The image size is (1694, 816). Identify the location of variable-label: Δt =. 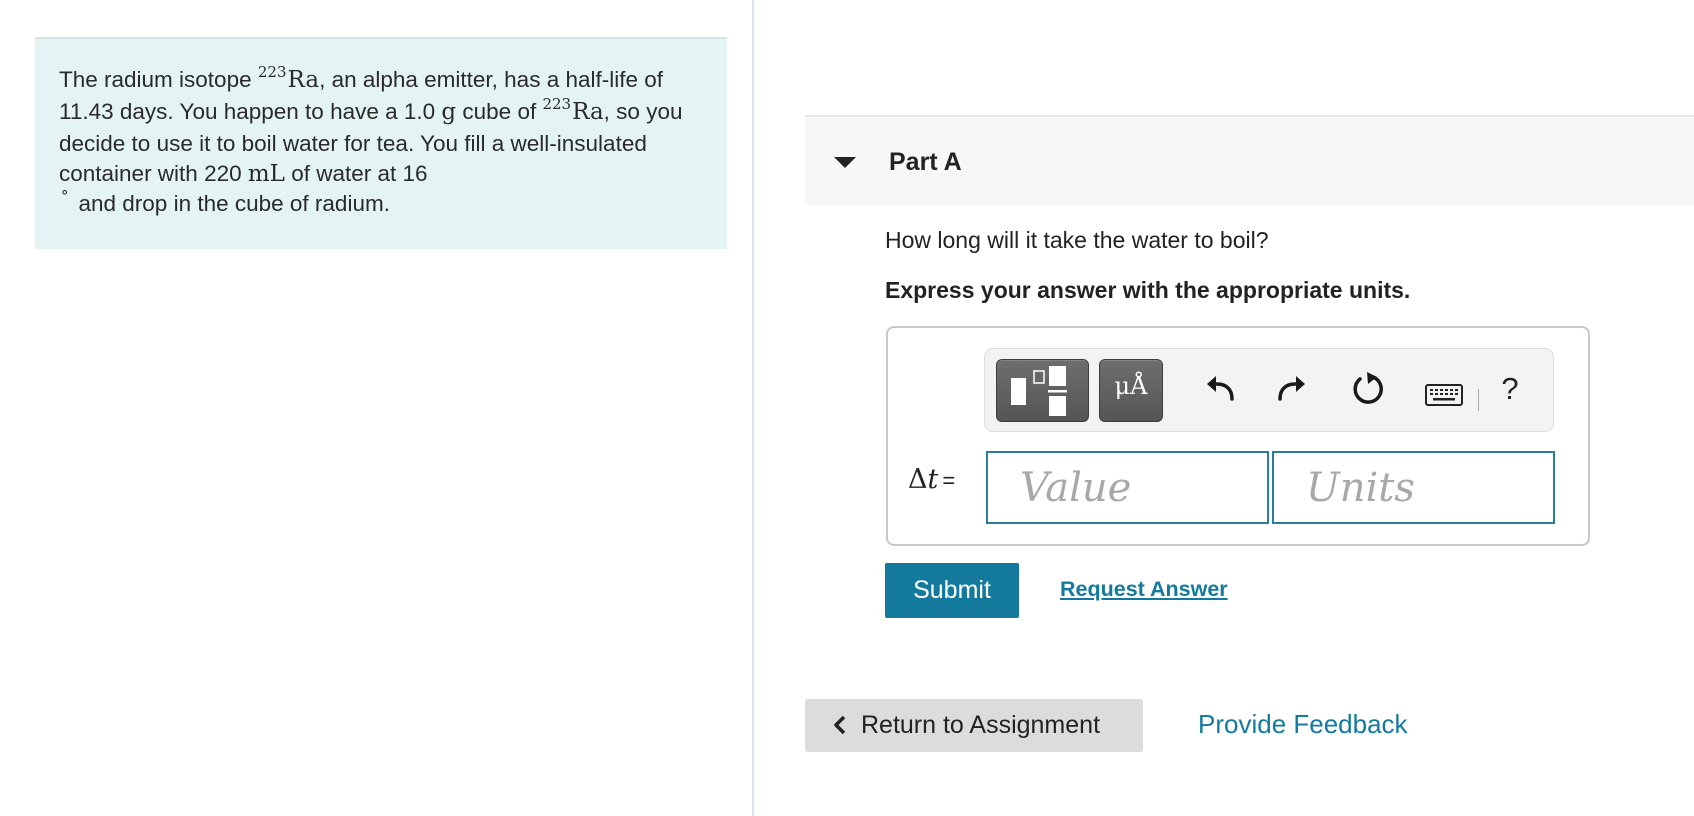
(931, 479).